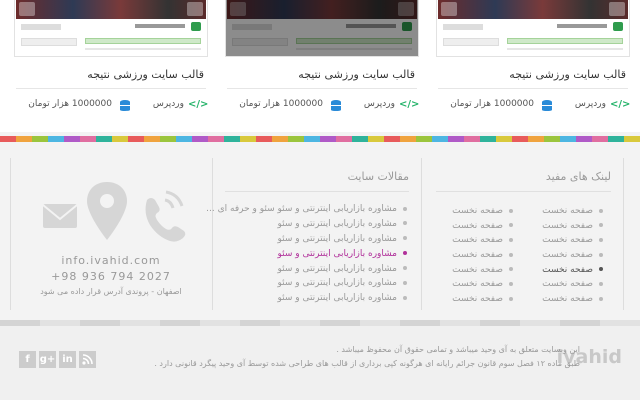 This screenshot has height=400, width=640. What do you see at coordinates (107, 211) in the screenshot?
I see `map-pin-icon` at bounding box center [107, 211].